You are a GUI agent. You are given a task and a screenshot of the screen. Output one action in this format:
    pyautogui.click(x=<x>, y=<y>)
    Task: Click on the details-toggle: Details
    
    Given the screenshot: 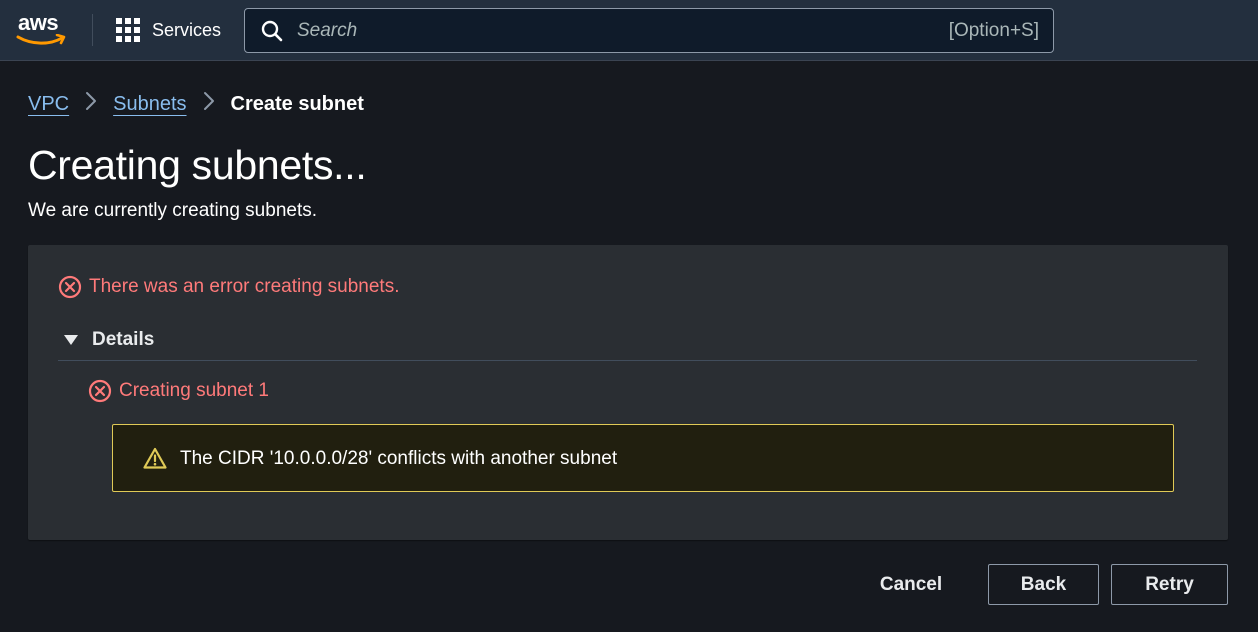 What is the action you would take?
    pyautogui.click(x=109, y=340)
    